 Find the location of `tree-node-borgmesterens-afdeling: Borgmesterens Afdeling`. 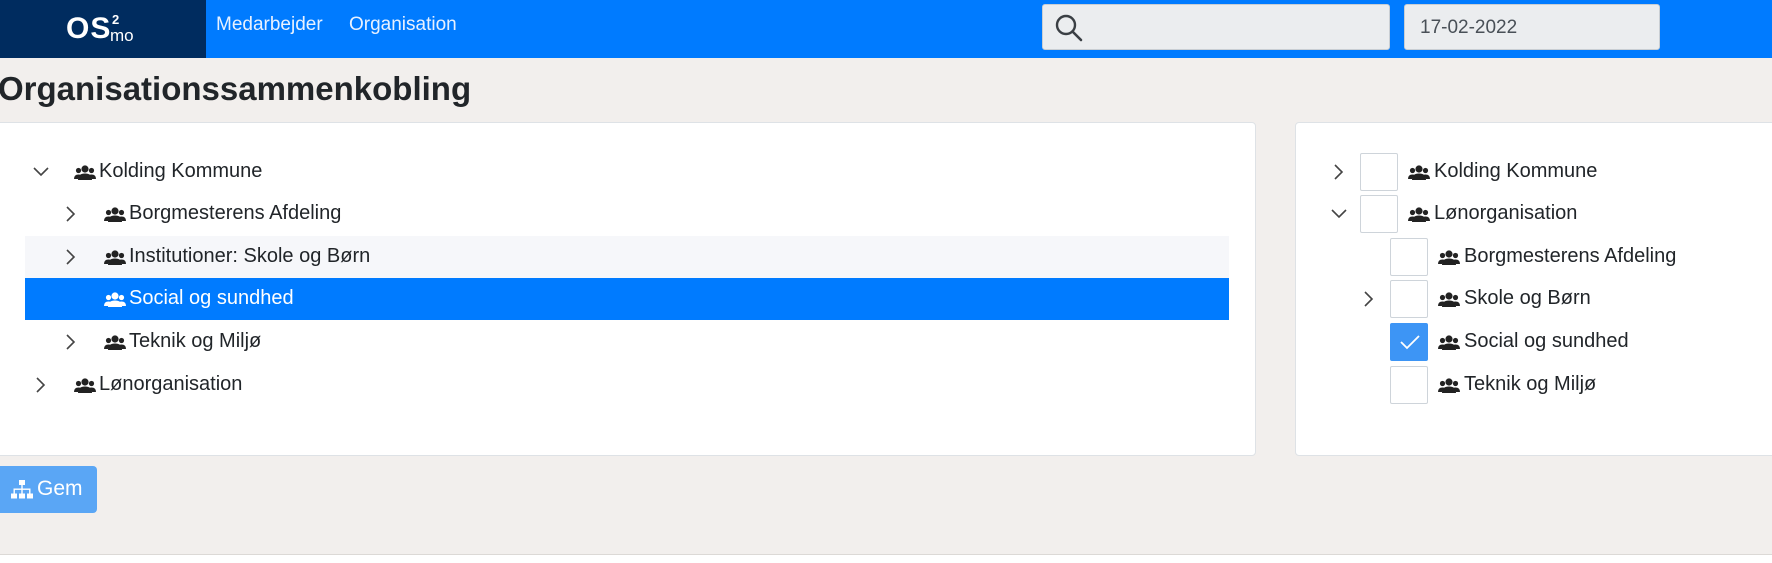

tree-node-borgmesterens-afdeling: Borgmesterens Afdeling is located at coordinates (627, 214).